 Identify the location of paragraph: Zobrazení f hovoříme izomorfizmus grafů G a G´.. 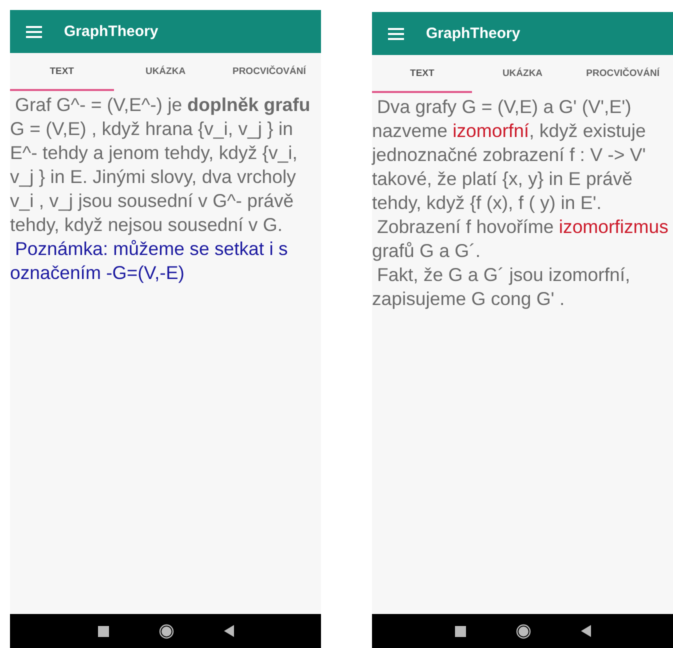
(521, 239).